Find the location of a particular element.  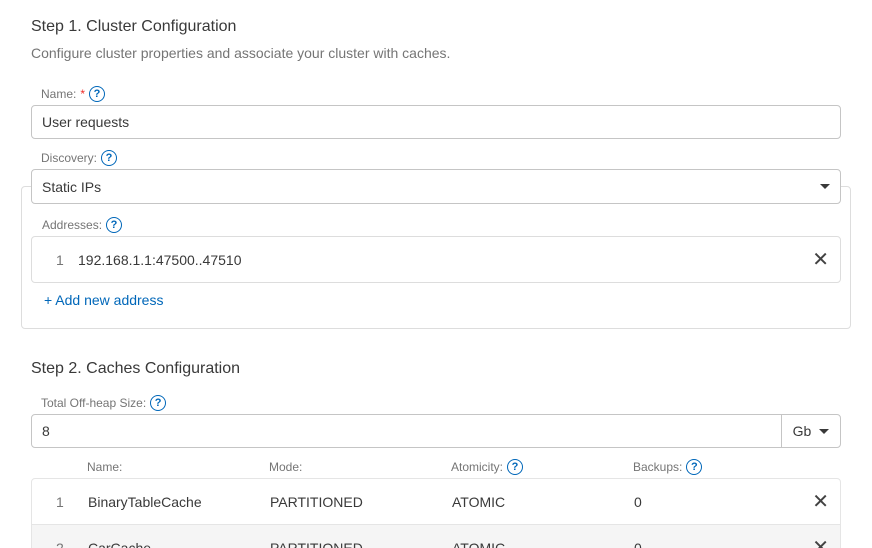

column-header-backups-label: Backups: is located at coordinates (658, 467).